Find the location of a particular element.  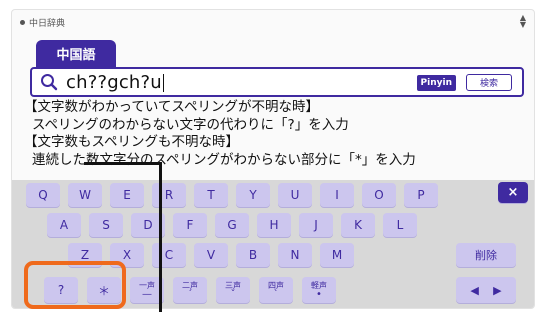

tone-3-mark-icon: ˇ is located at coordinates (233, 294).